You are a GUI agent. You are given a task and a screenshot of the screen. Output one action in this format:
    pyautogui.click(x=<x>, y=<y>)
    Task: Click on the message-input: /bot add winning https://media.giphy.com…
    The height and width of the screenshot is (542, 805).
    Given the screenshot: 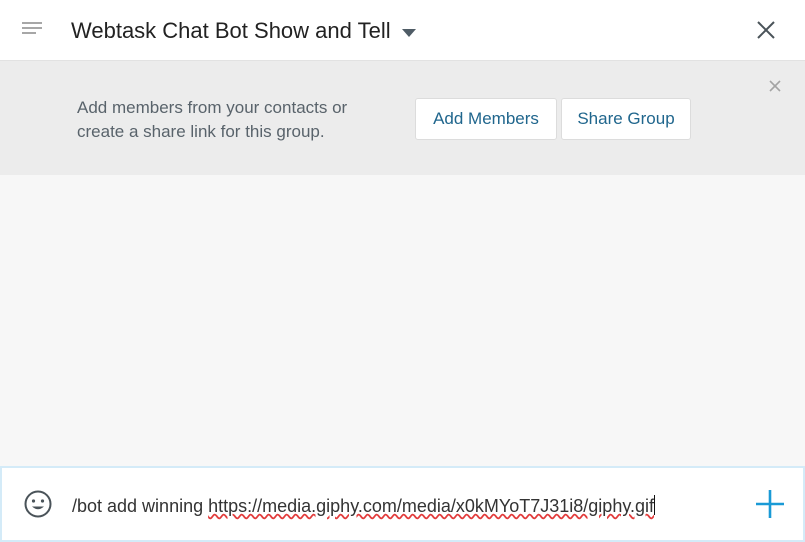 What is the action you would take?
    pyautogui.click(x=402, y=506)
    